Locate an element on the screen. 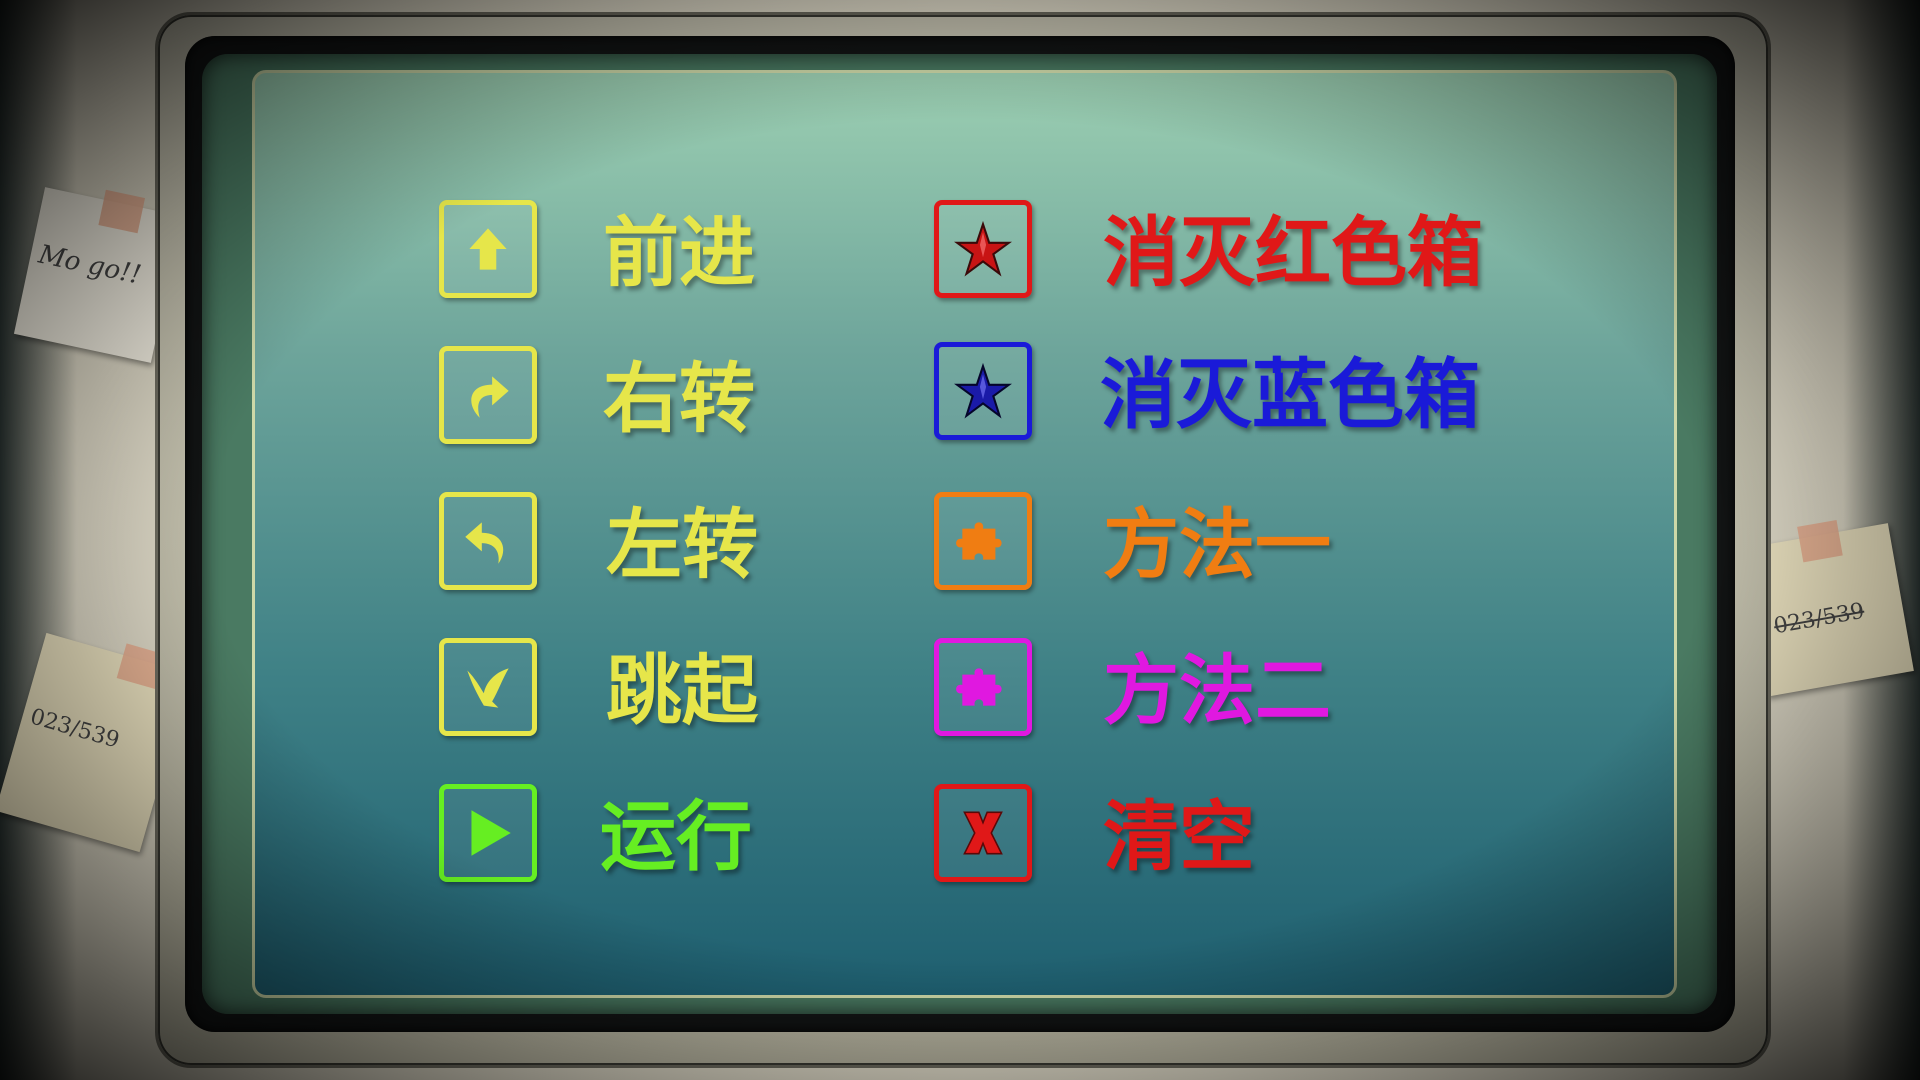 Image resolution: width=1920 pixels, height=1080 pixels. turn-right-button is located at coordinates (488, 395).